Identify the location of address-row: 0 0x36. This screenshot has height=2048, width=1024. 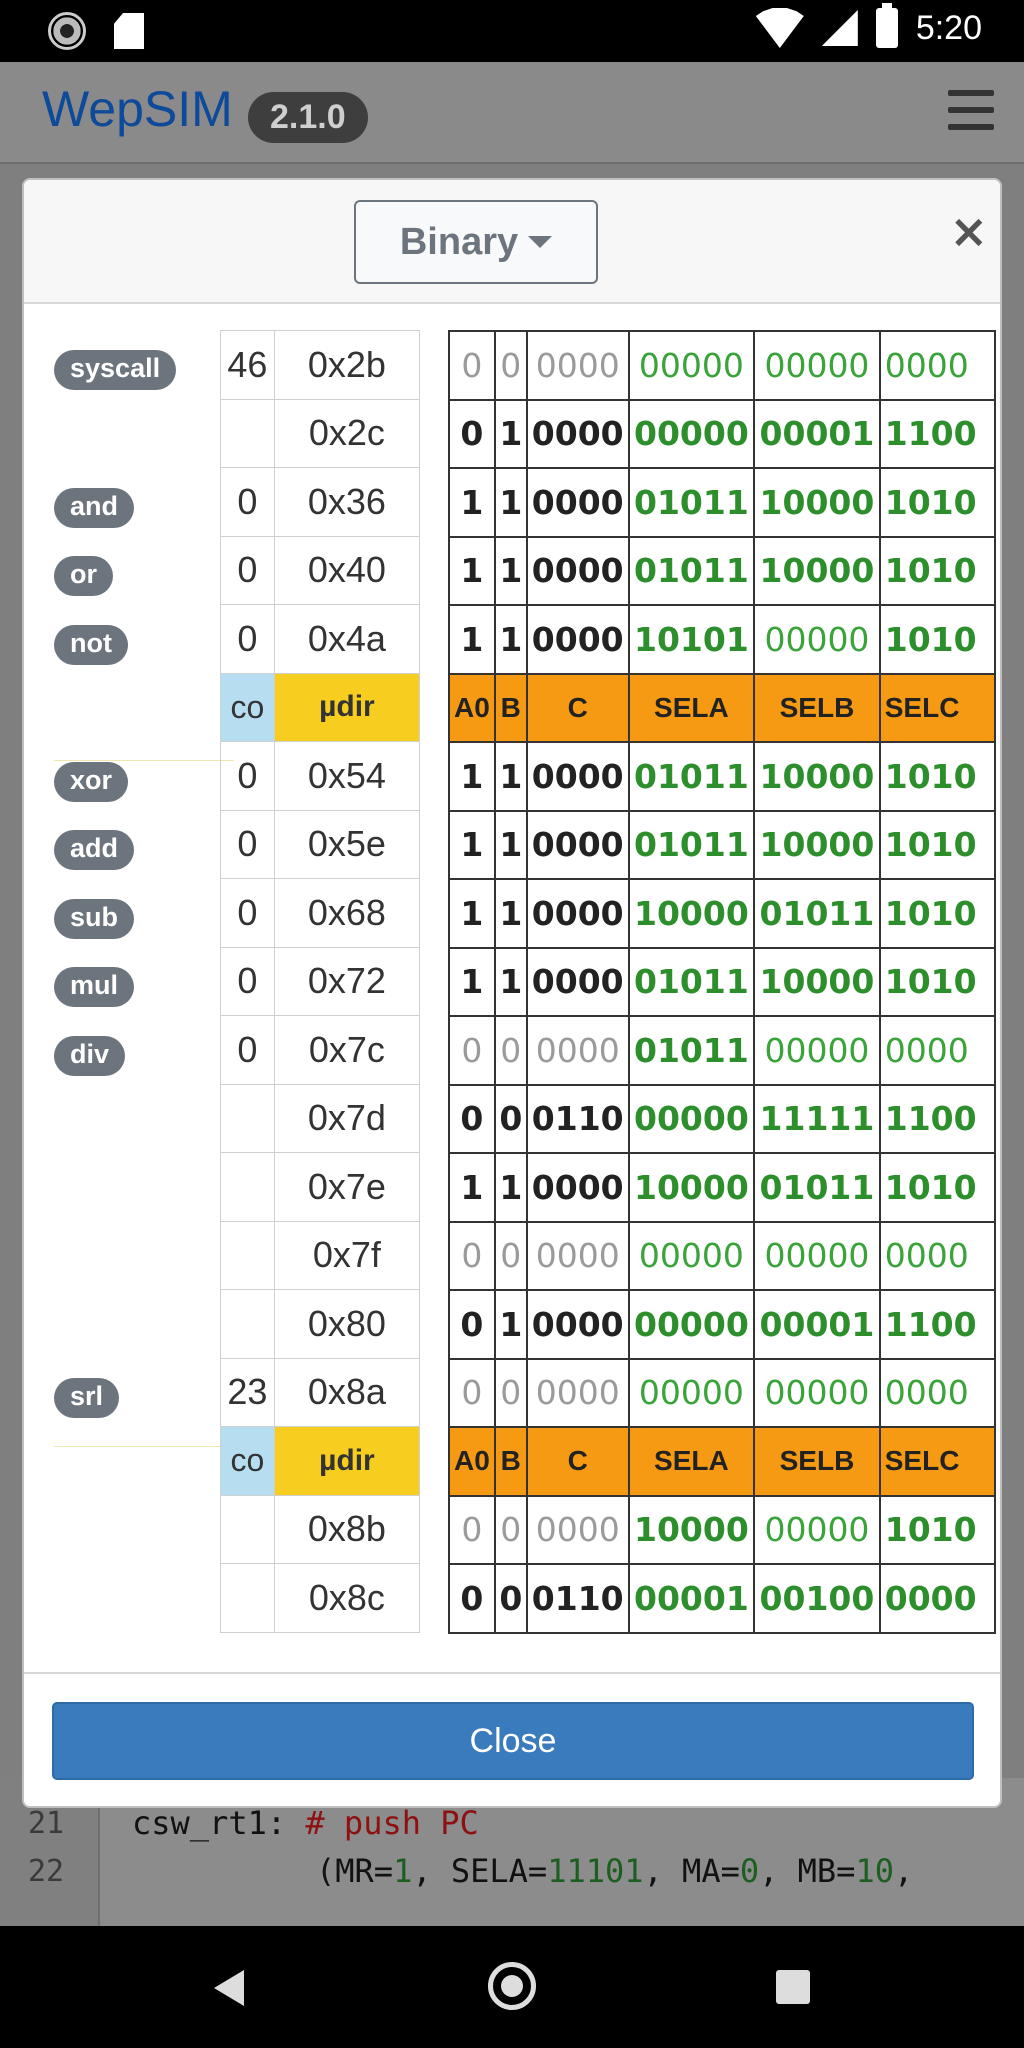
(320, 502).